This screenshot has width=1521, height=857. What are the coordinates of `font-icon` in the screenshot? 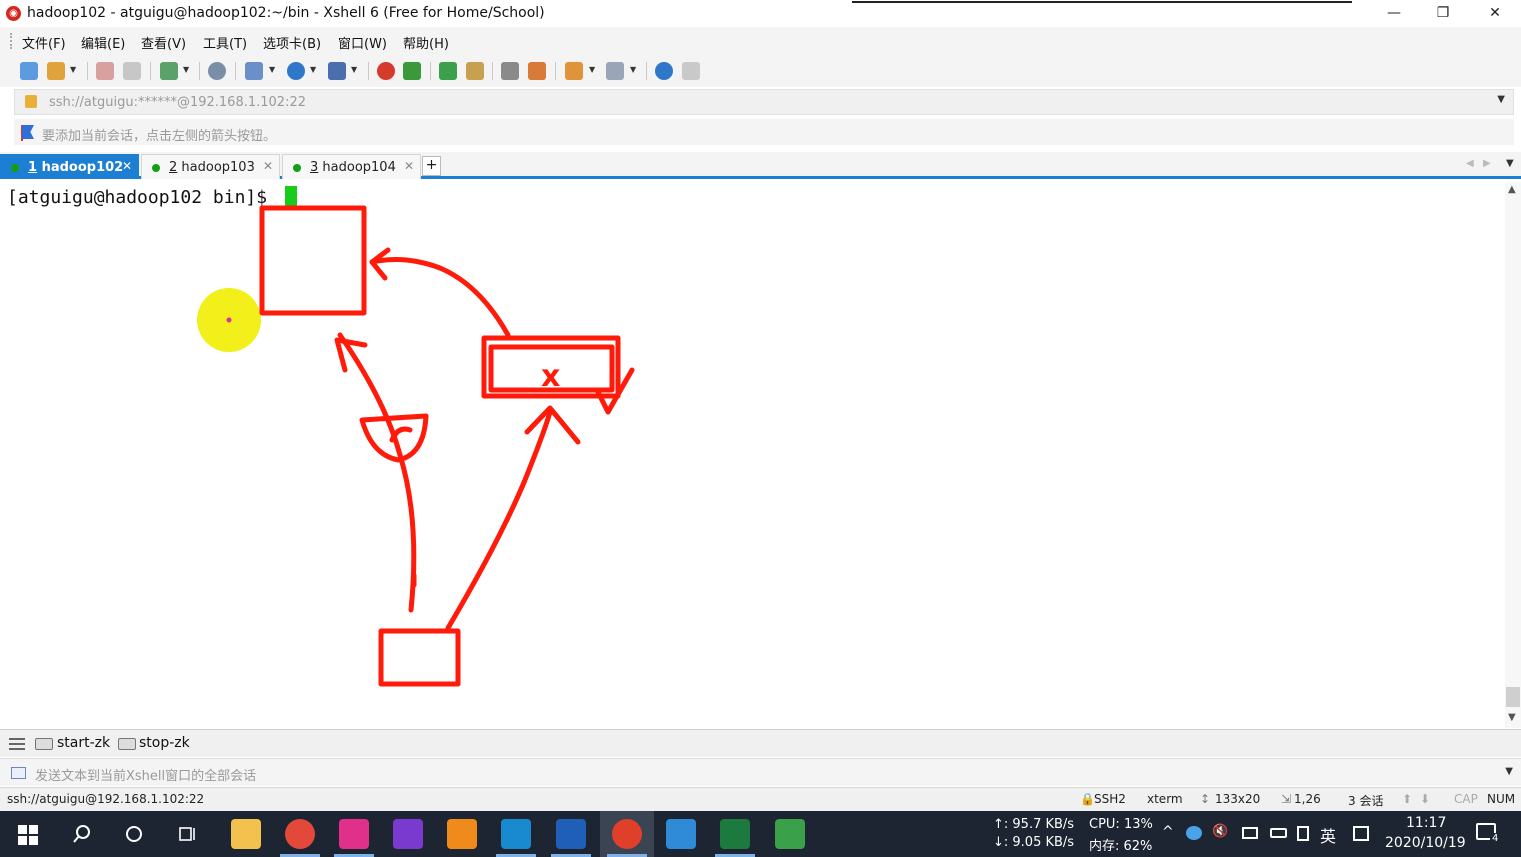 It's located at (337, 71).